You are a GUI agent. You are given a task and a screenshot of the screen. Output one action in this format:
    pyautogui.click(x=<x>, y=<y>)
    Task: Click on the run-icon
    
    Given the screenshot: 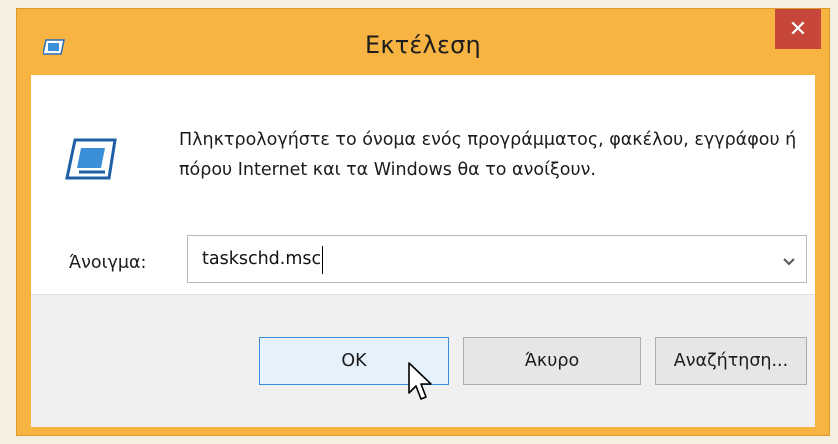 What is the action you would take?
    pyautogui.click(x=91, y=159)
    